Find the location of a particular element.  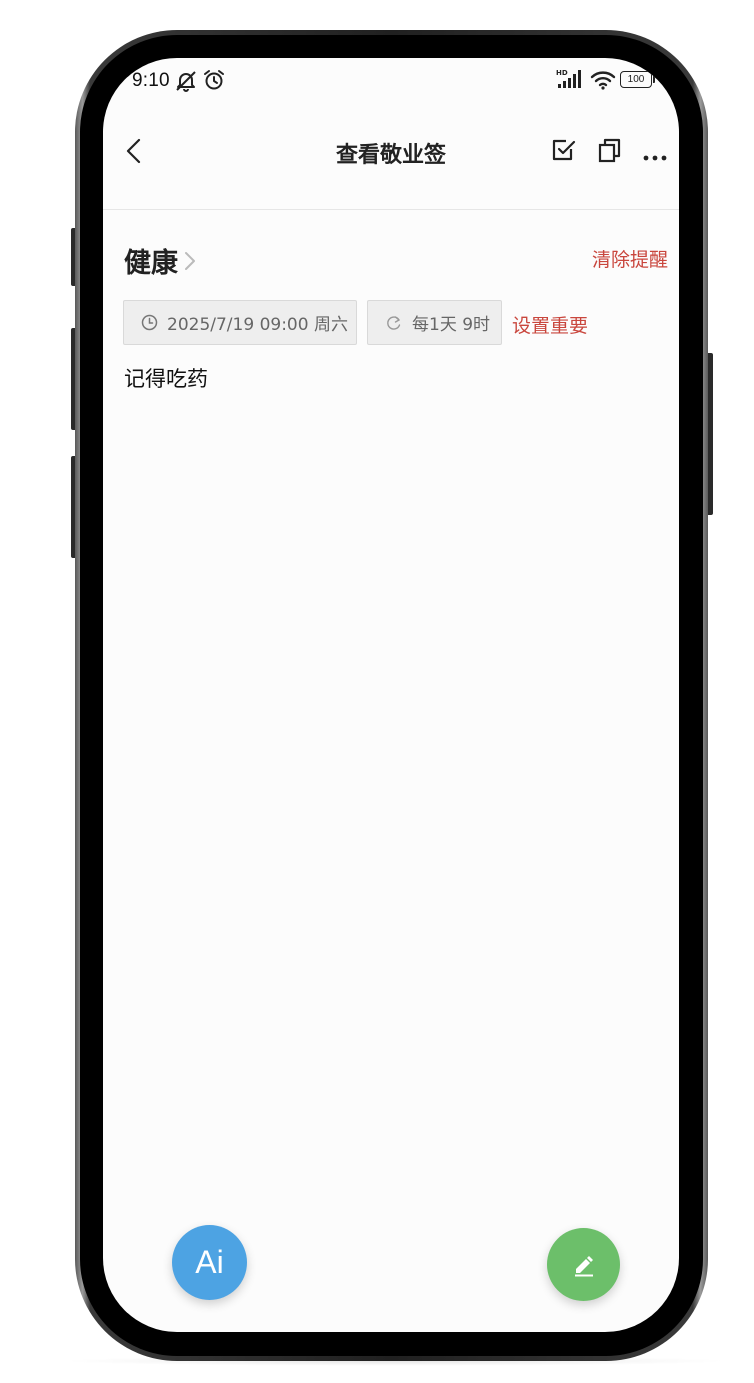

hd-signal-icon: HD is located at coordinates (570, 81).